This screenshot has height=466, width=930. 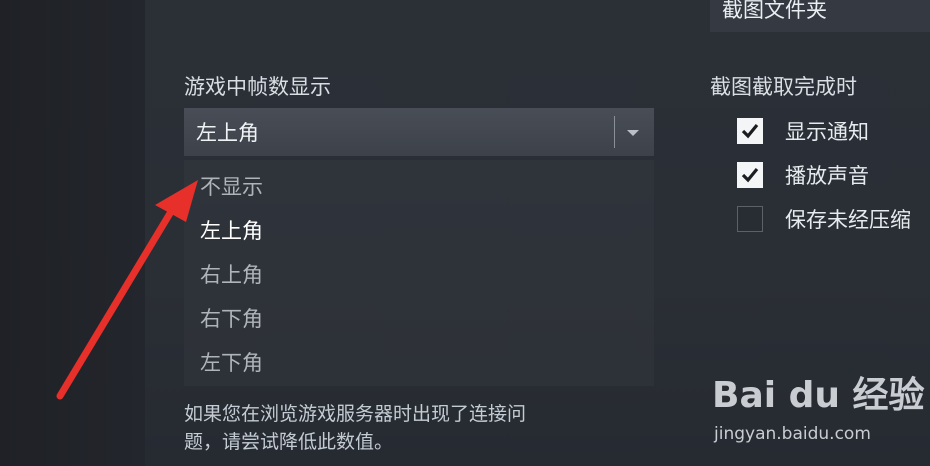 What do you see at coordinates (818, 395) in the screenshot?
I see `watermark-brand: Bai du 经验` at bounding box center [818, 395].